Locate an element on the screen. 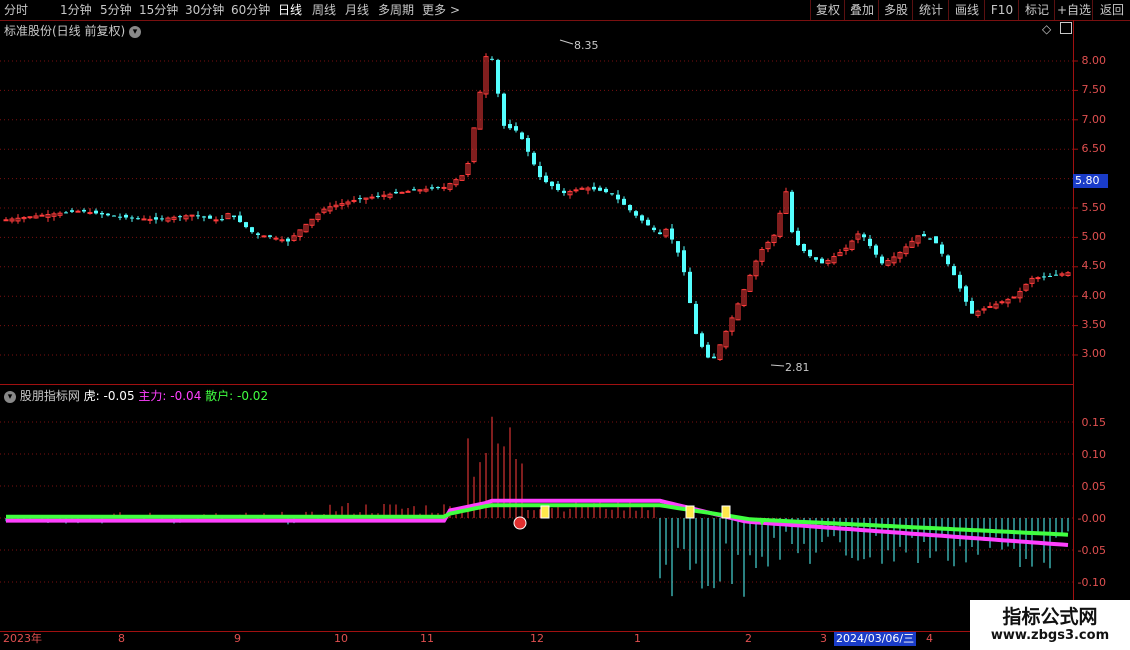 The width and height of the screenshot is (1130, 650). stock-title: 标准股份(日线 前复权) is located at coordinates (65, 31).